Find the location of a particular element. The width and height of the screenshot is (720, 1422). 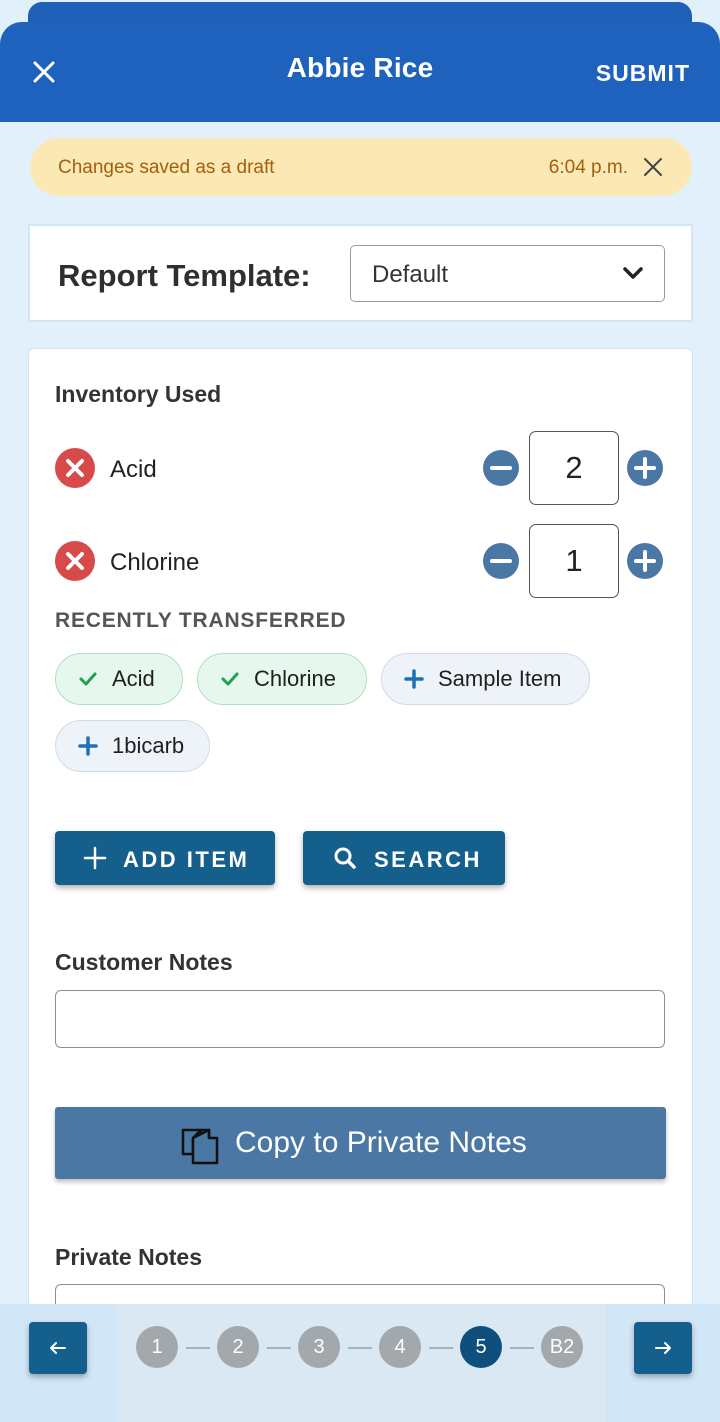

step-b2: B2 is located at coordinates (562, 1347).